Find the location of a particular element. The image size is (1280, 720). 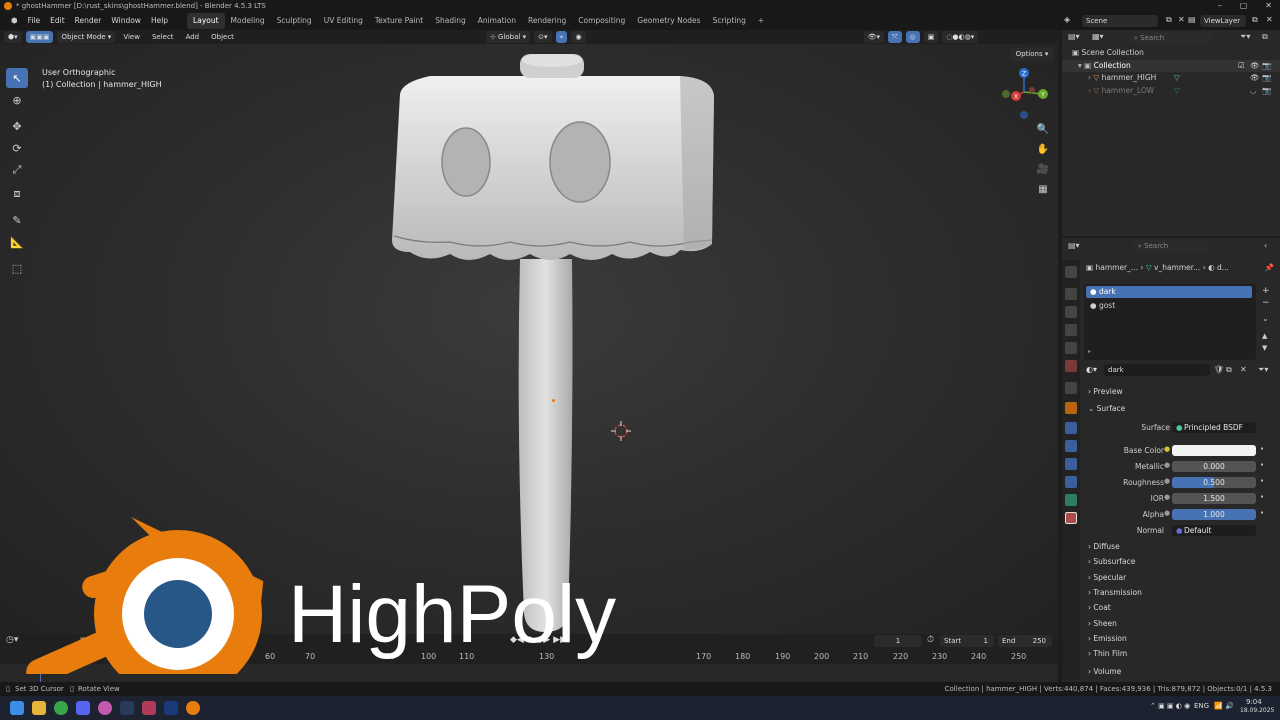

preview-section-header: › Preview is located at coordinates (1105, 391).